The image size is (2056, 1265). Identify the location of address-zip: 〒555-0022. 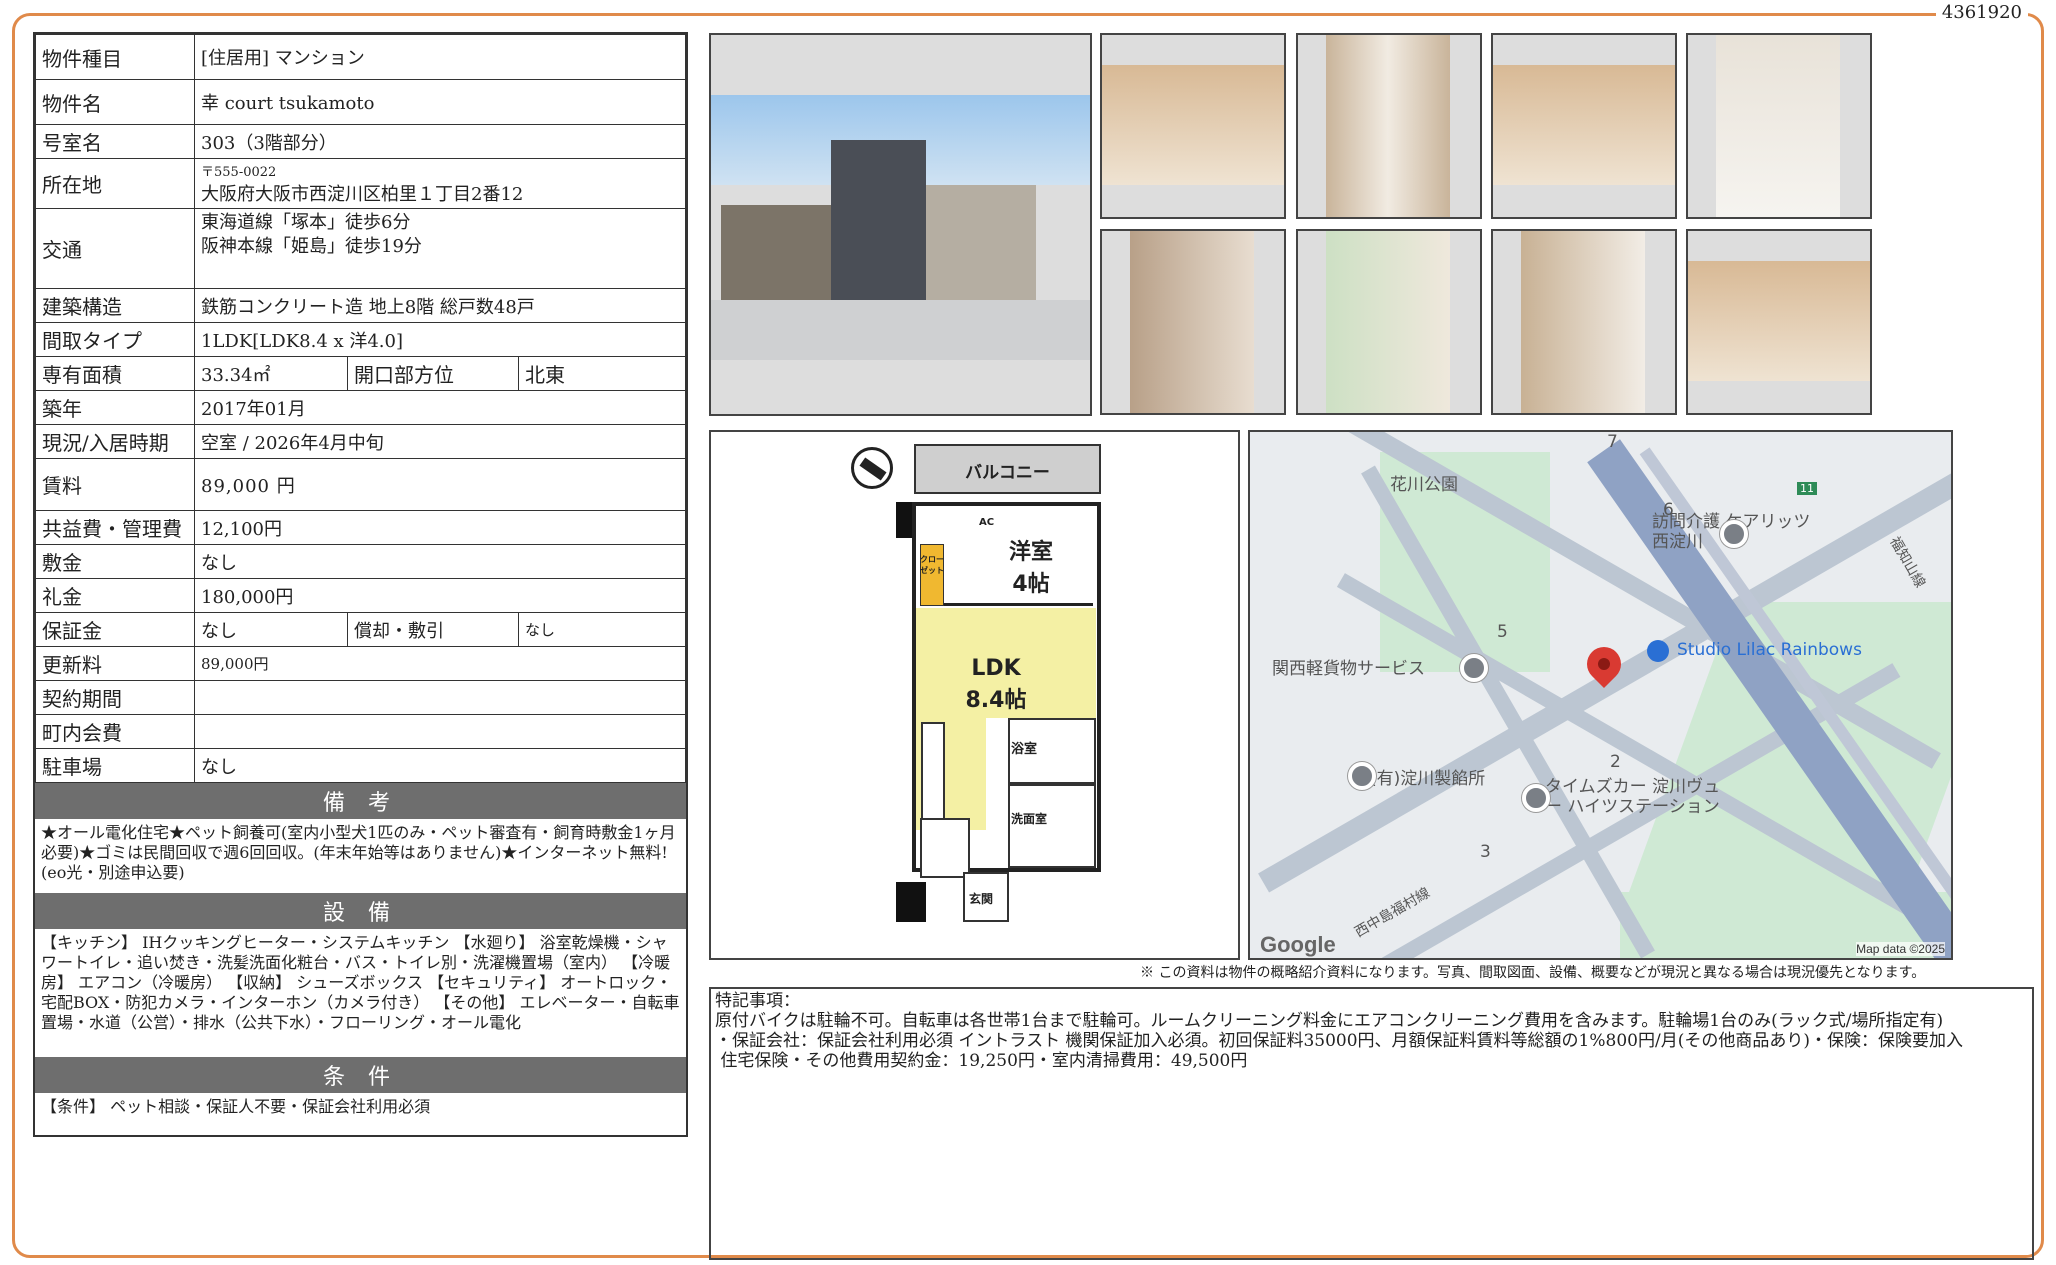
(239, 172).